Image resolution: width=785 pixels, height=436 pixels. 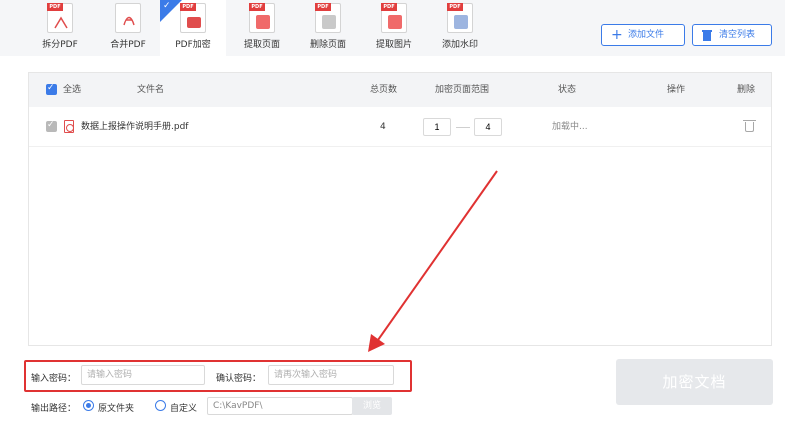 I want to click on row-checkbox: ✓, so click(x=51, y=126).